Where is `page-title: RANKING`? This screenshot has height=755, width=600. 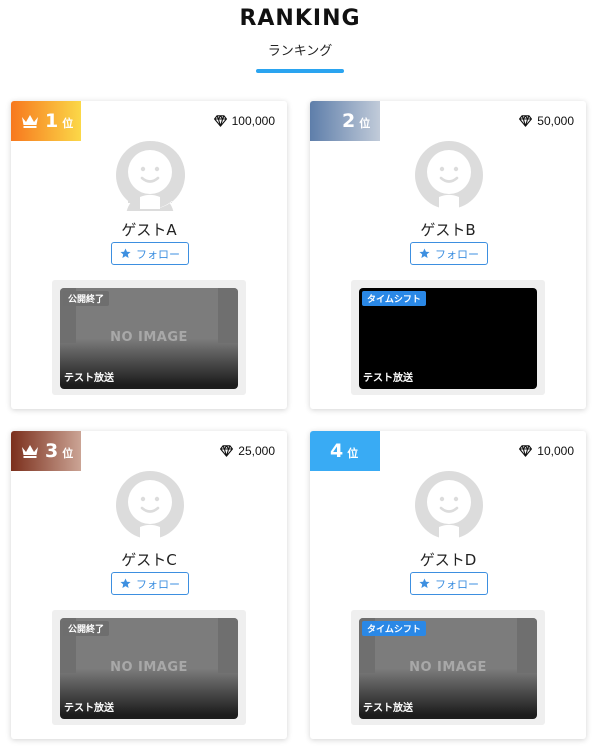 page-title: RANKING is located at coordinates (300, 18).